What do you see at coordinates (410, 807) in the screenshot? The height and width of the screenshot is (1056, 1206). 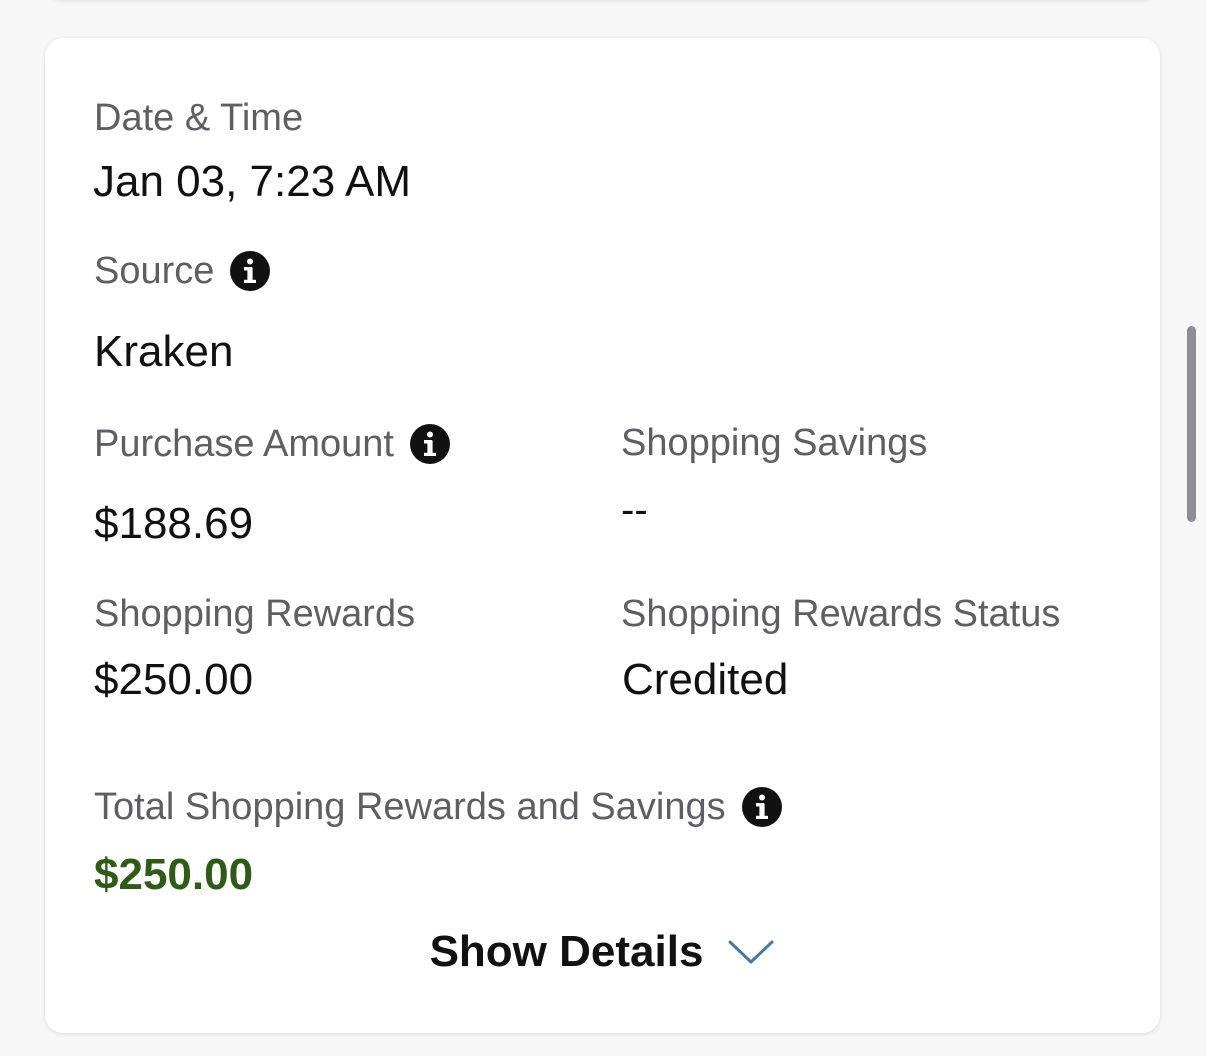 I see `total-rewards-label-text: Total Shopping Rewards and Savings` at bounding box center [410, 807].